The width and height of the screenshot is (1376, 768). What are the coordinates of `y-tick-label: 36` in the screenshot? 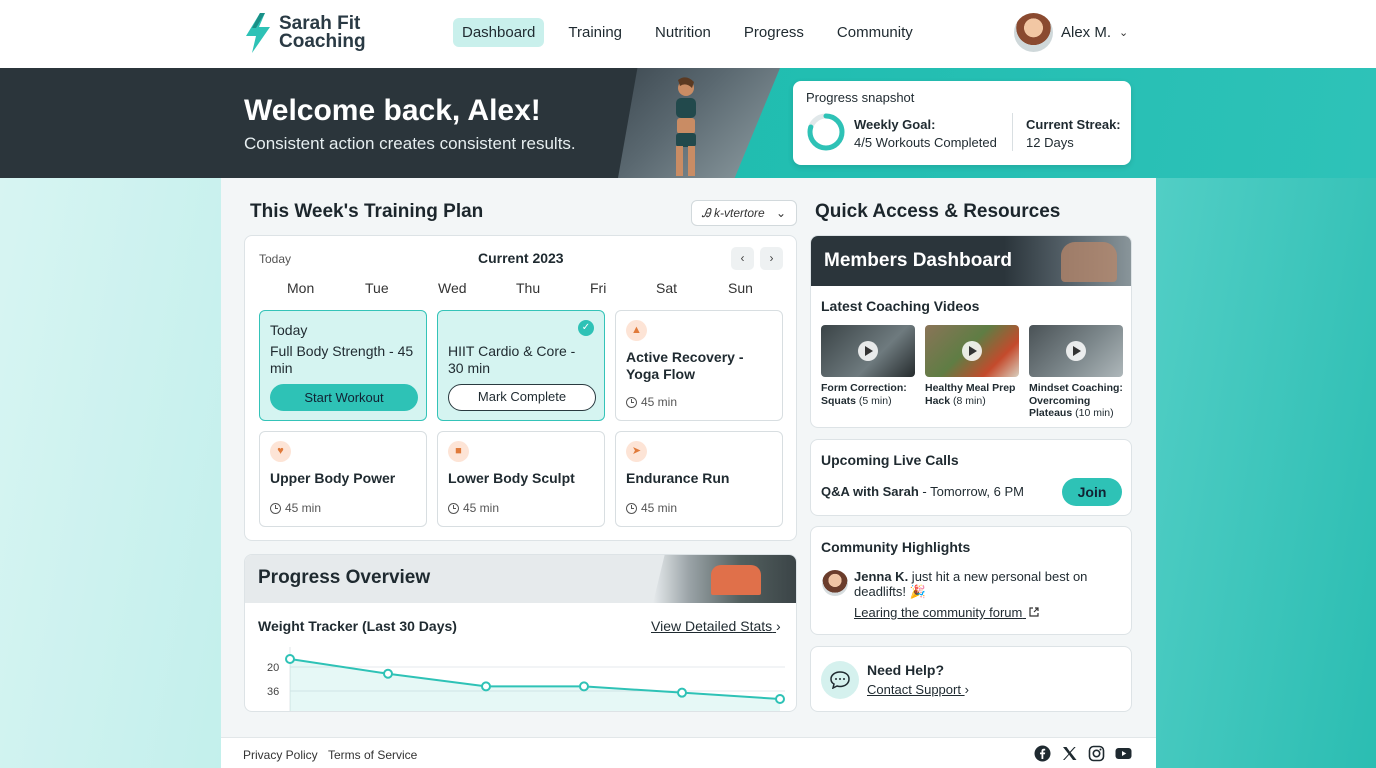 It's located at (273, 692).